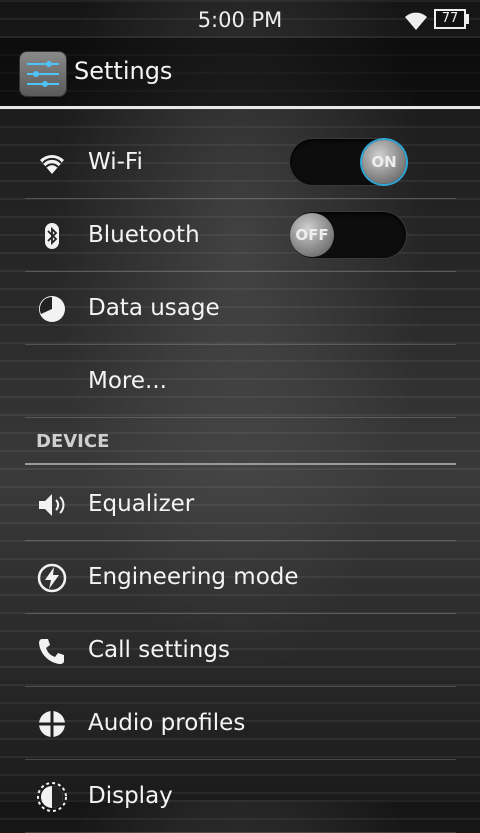  What do you see at coordinates (52, 797) in the screenshot?
I see `display-icon` at bounding box center [52, 797].